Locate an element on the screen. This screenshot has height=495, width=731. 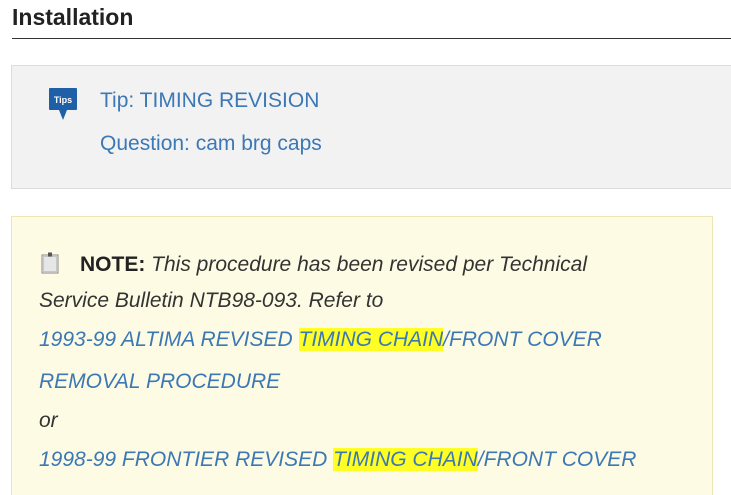
tips-icon-label: Tips is located at coordinates (63, 100).